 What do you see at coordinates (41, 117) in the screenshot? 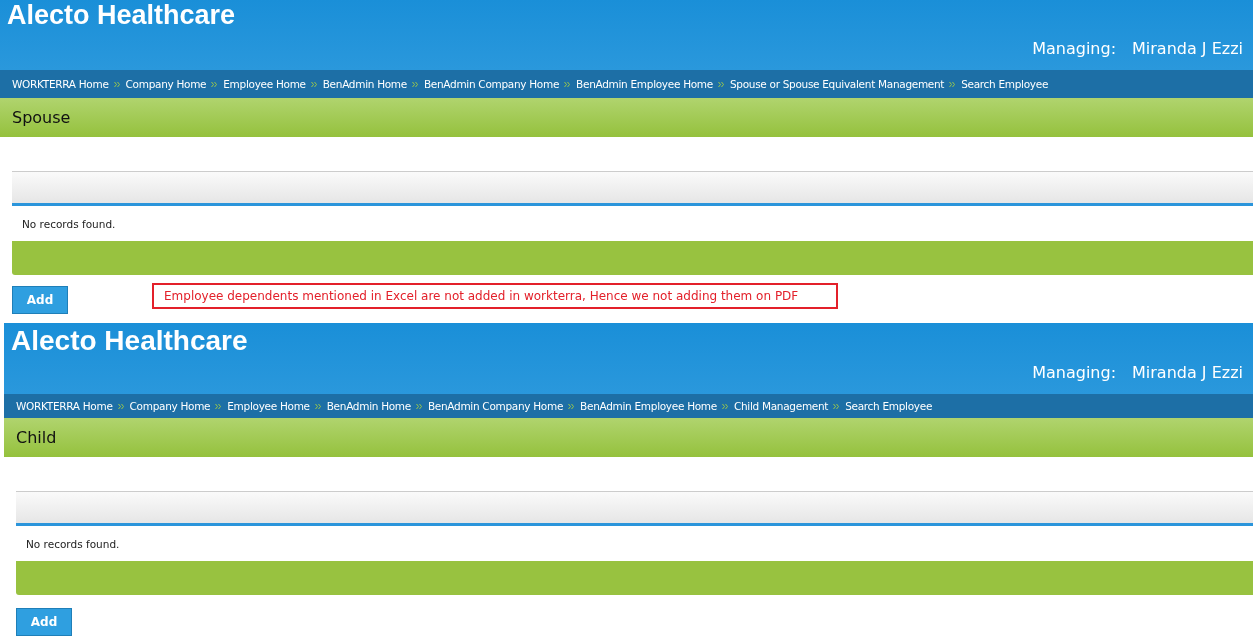
I see `section-title: Spouse` at bounding box center [41, 117].